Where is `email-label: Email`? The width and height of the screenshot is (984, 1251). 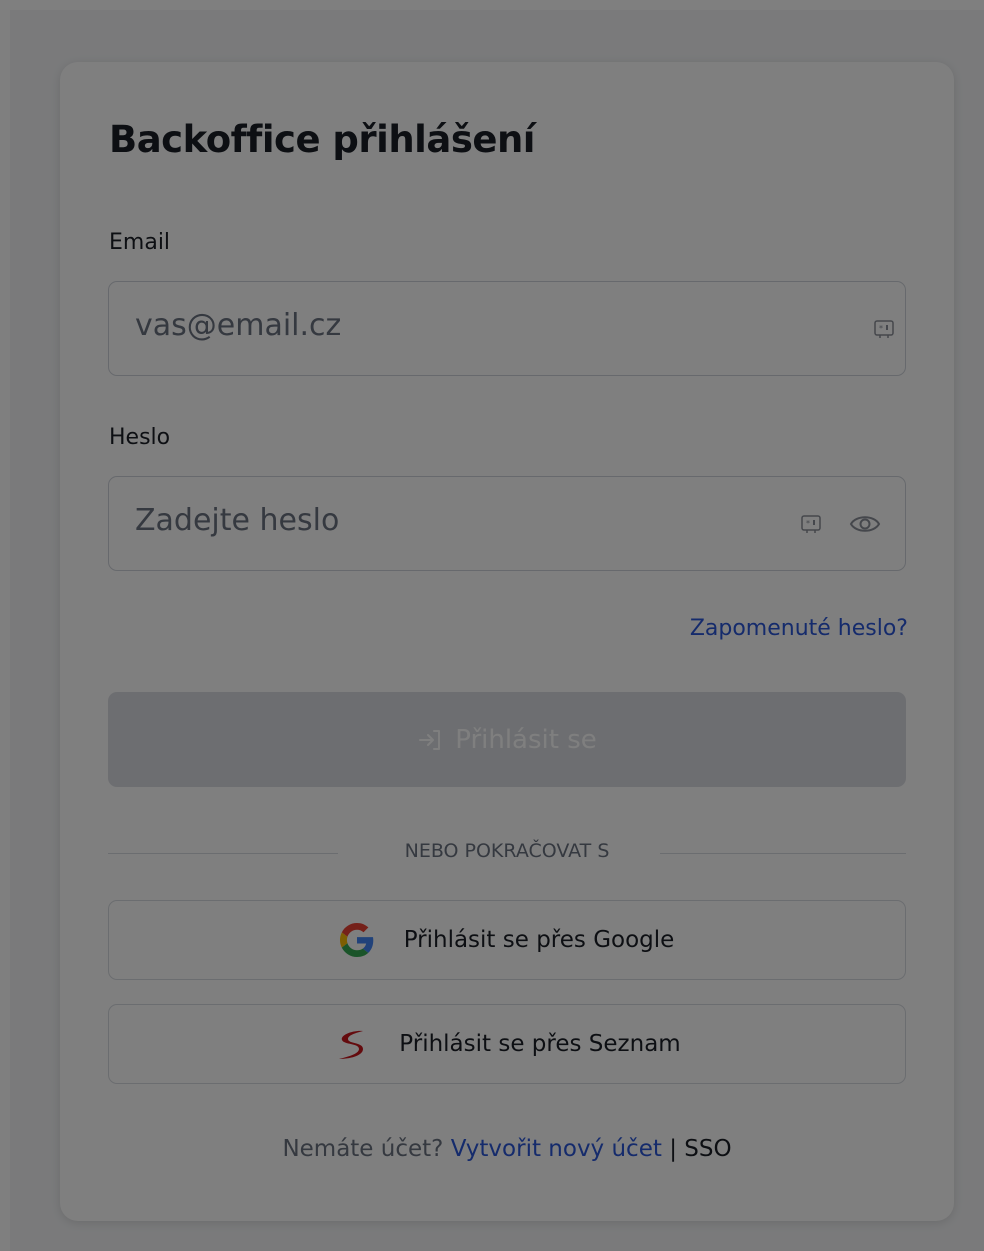
email-label: Email is located at coordinates (140, 242).